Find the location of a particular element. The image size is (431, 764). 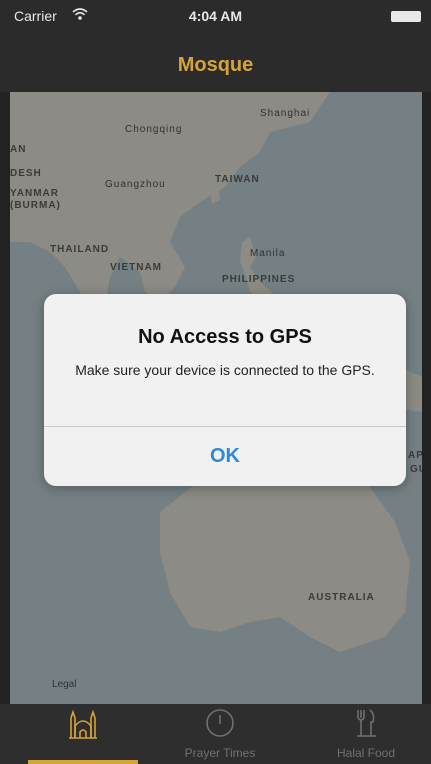

tab-bar: Prayer Times Halal Food is located at coordinates (215, 734).